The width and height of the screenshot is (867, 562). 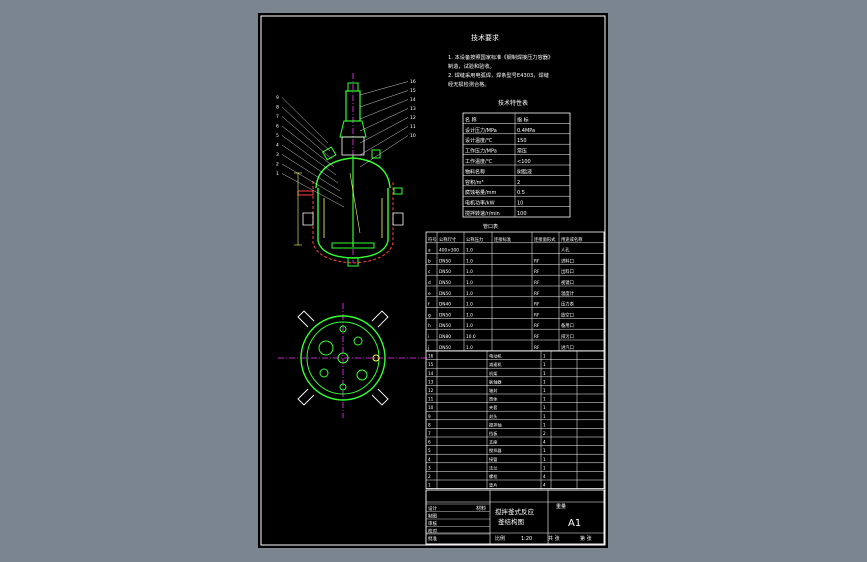 I want to click on parts-table-cell: 螺栓, so click(x=493, y=476).